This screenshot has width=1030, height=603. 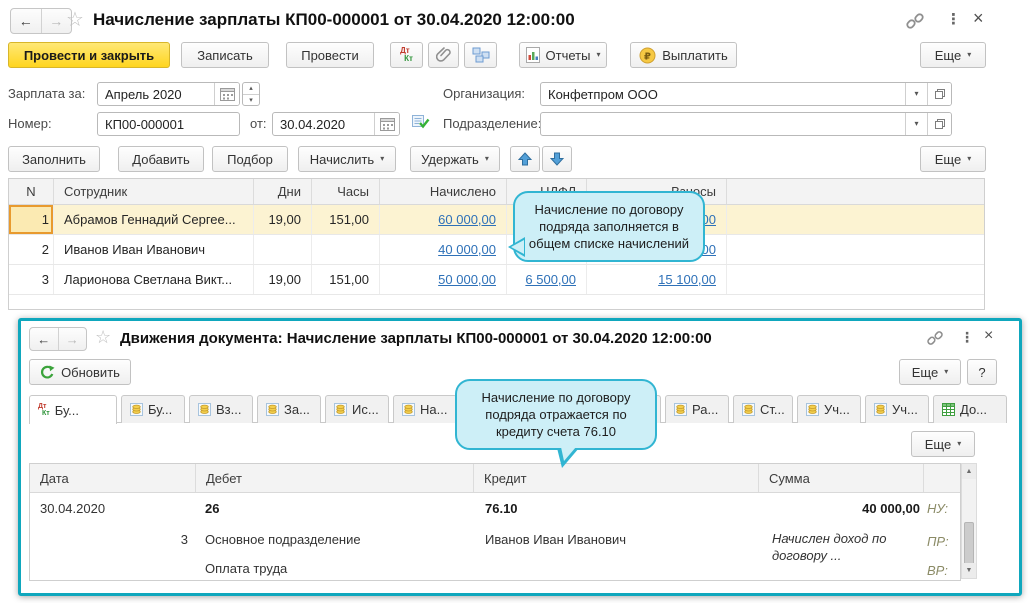 I want to click on entry-credit-account: 76.10, so click(x=501, y=508).